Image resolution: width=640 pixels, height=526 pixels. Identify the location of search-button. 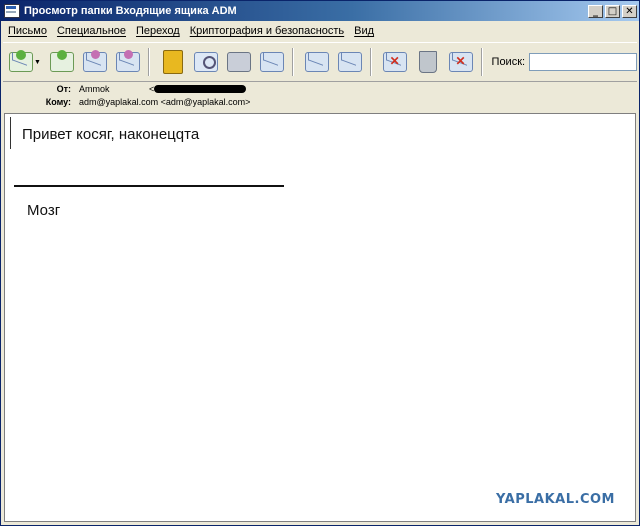
(206, 62).